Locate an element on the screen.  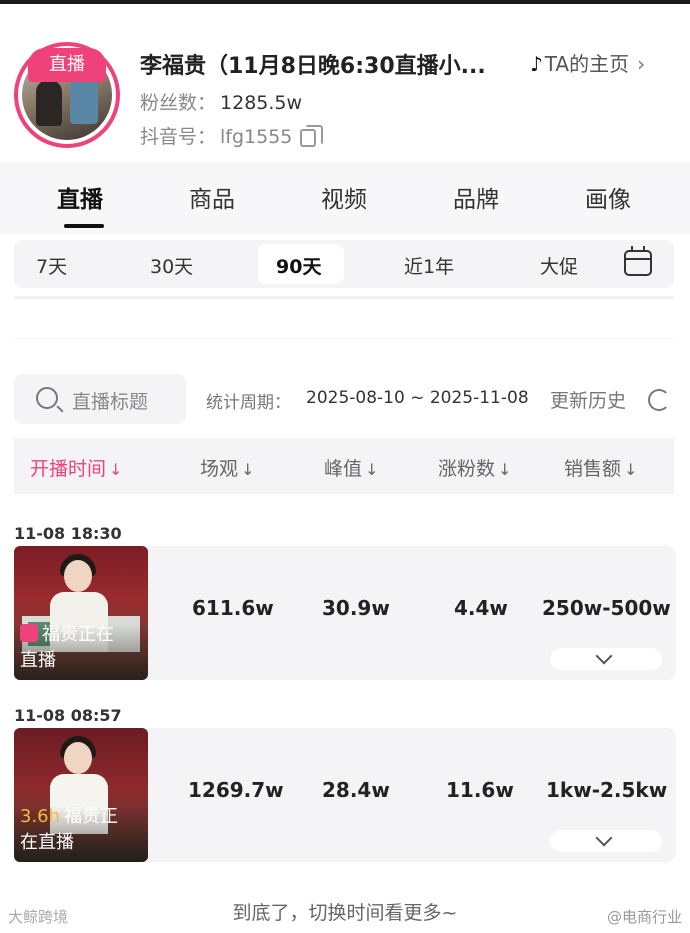
thumbnail-caption: 福贵正在 直播 is located at coordinates (67, 647).